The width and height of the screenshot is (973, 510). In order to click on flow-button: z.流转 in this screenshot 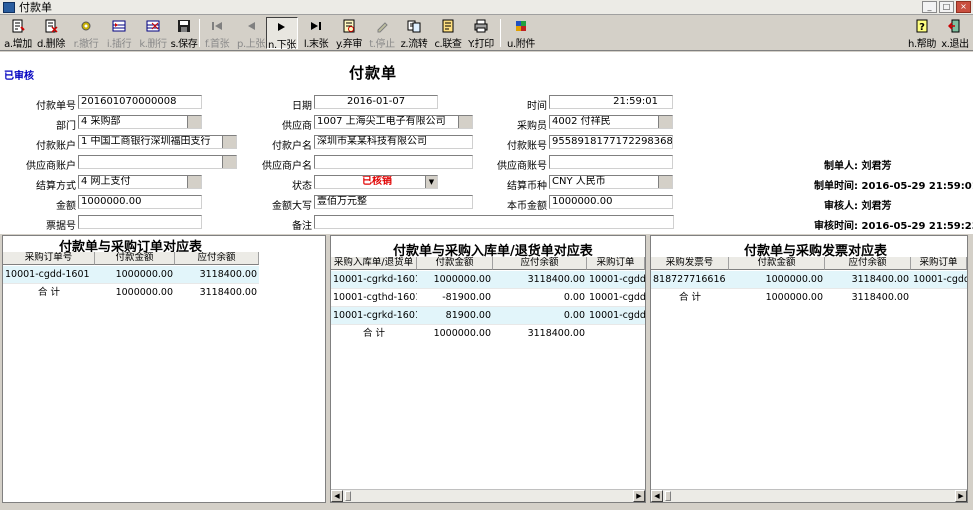, I will do `click(414, 33)`.